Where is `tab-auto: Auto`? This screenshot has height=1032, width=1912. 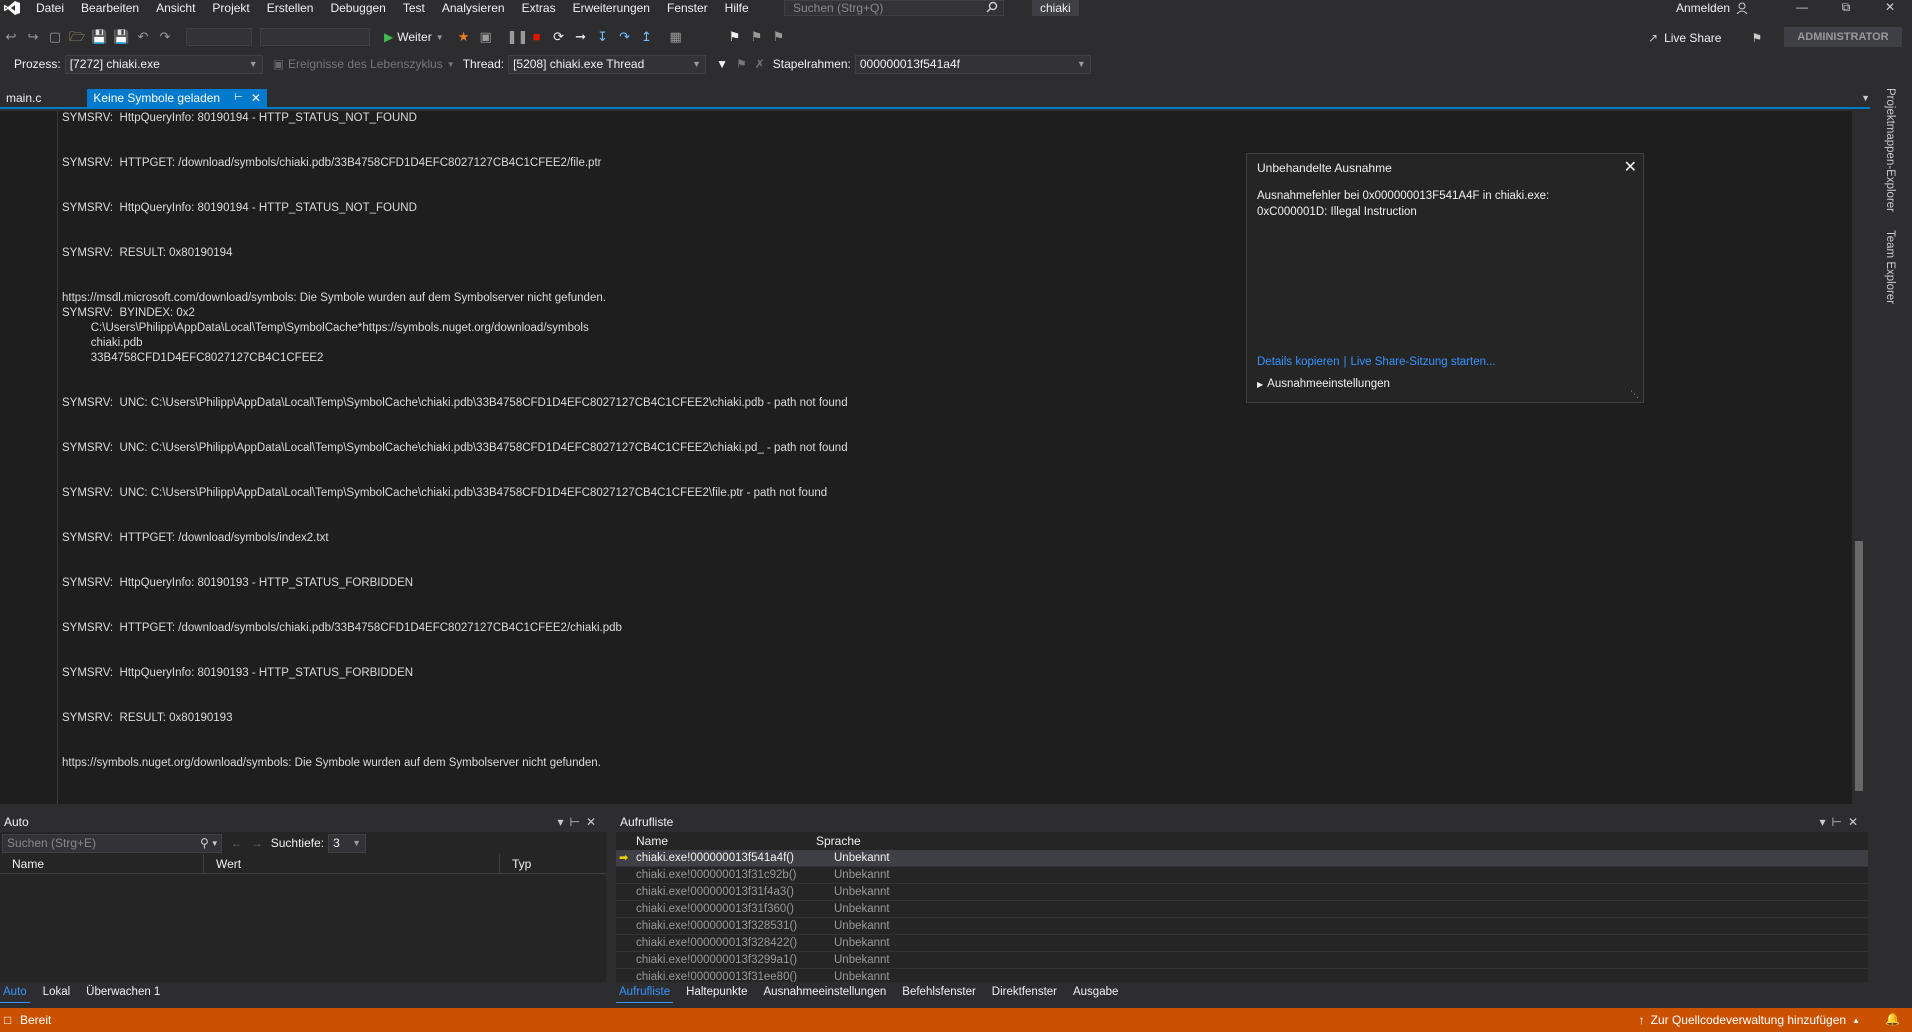 tab-auto: Auto is located at coordinates (15, 992).